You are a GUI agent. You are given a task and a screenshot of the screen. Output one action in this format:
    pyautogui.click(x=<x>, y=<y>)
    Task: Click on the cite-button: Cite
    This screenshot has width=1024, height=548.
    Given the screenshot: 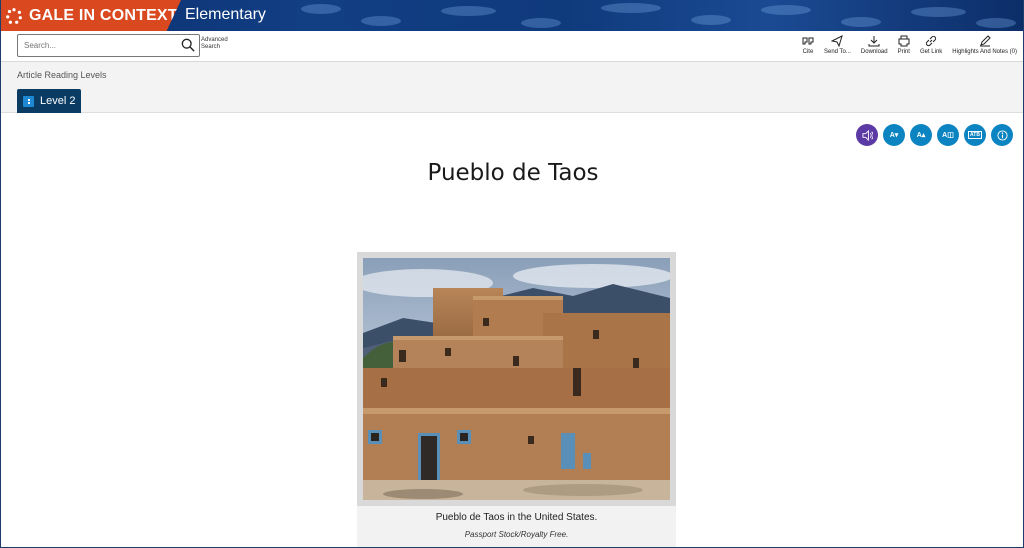 What is the action you would take?
    pyautogui.click(x=808, y=45)
    